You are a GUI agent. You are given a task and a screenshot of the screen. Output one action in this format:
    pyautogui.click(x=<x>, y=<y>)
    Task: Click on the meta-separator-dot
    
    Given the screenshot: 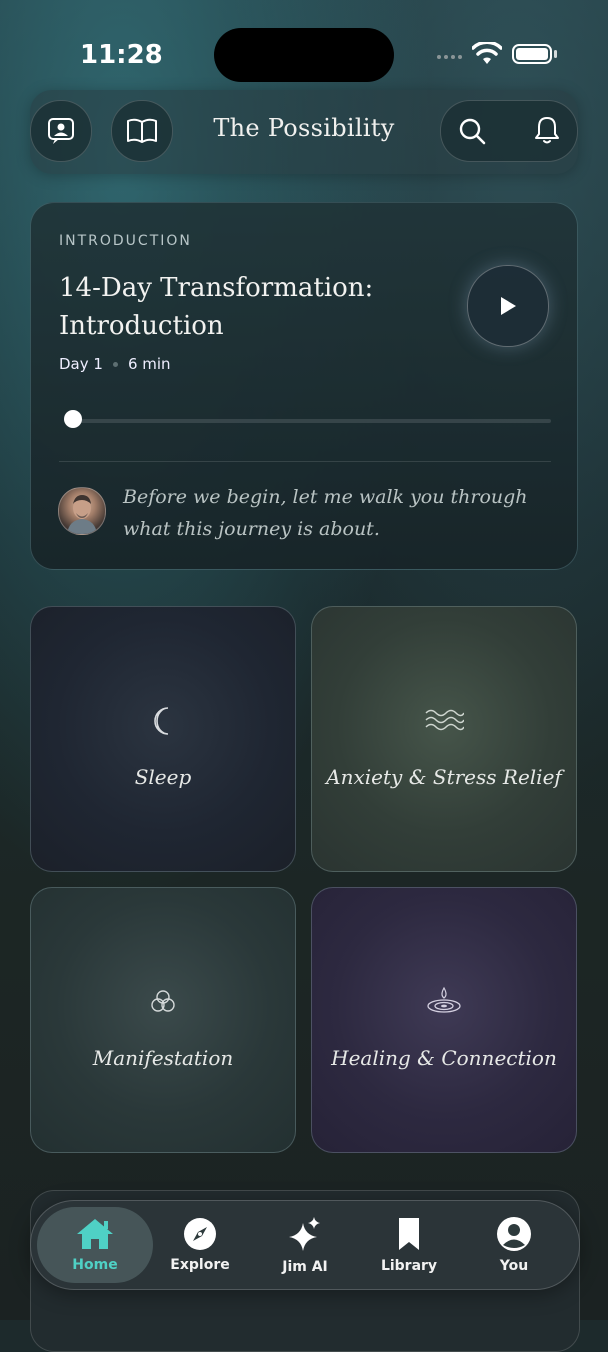 What is the action you would take?
    pyautogui.click(x=115, y=364)
    